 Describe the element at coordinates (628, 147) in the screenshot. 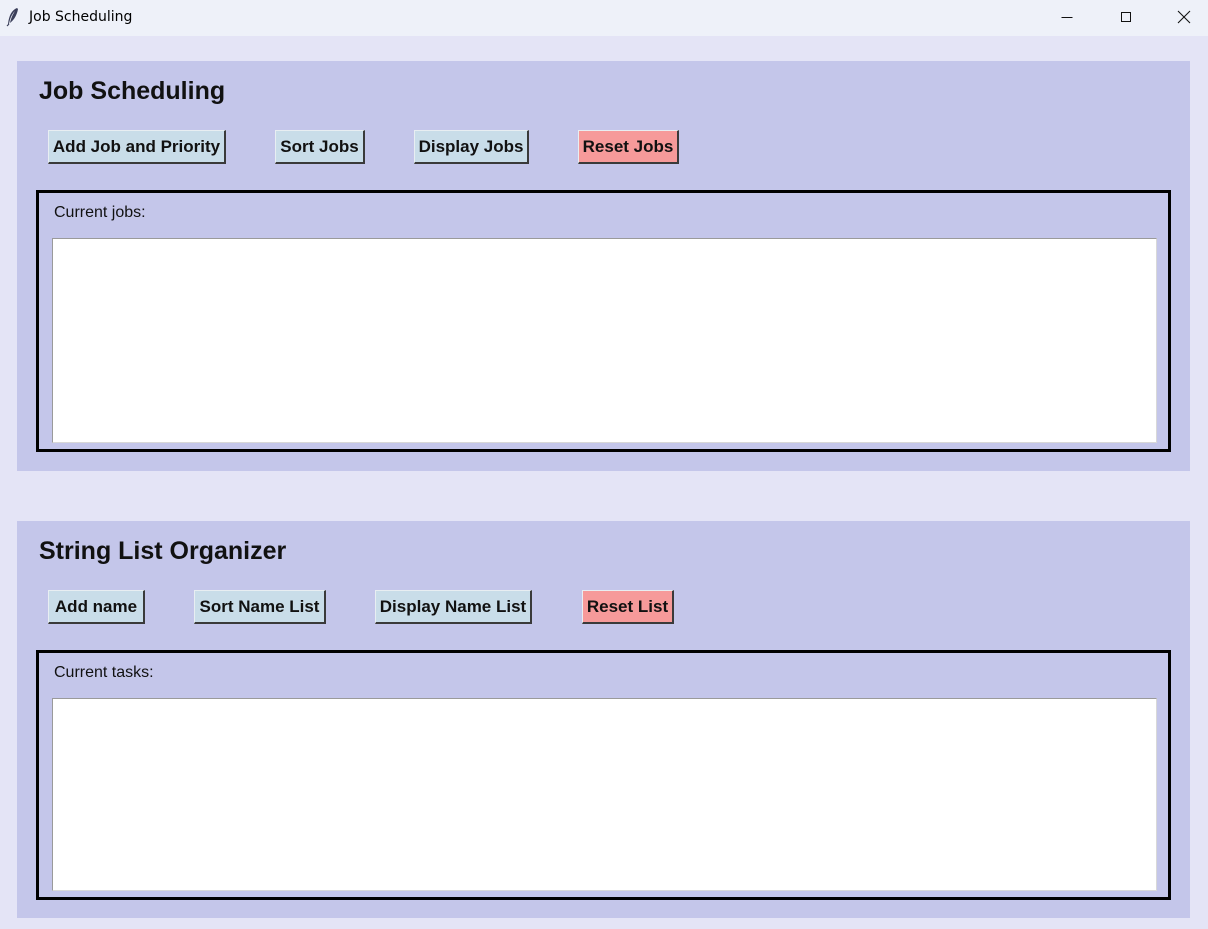

I see `reset-jobs-button: Reset Jobs` at that location.